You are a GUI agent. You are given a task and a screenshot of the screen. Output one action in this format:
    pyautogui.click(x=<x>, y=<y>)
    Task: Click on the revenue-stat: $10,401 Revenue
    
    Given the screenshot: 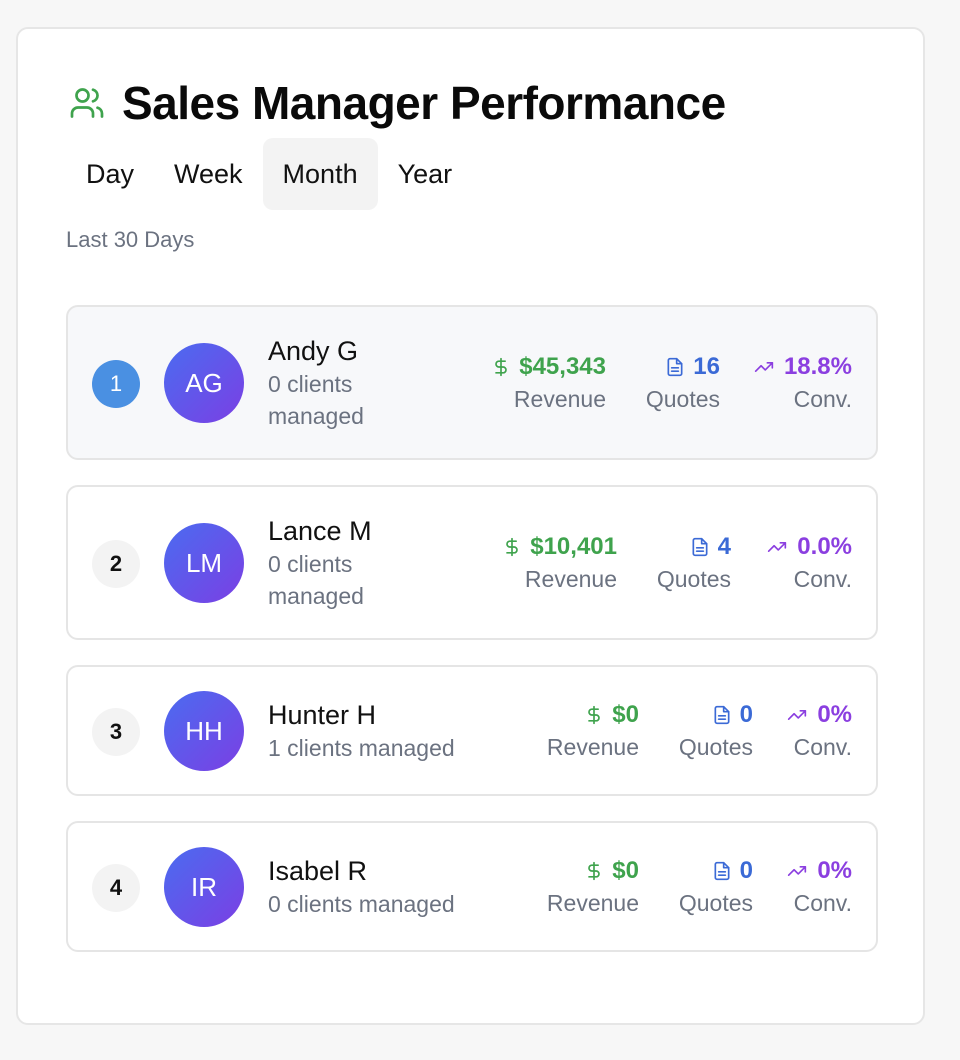 What is the action you would take?
    pyautogui.click(x=559, y=563)
    